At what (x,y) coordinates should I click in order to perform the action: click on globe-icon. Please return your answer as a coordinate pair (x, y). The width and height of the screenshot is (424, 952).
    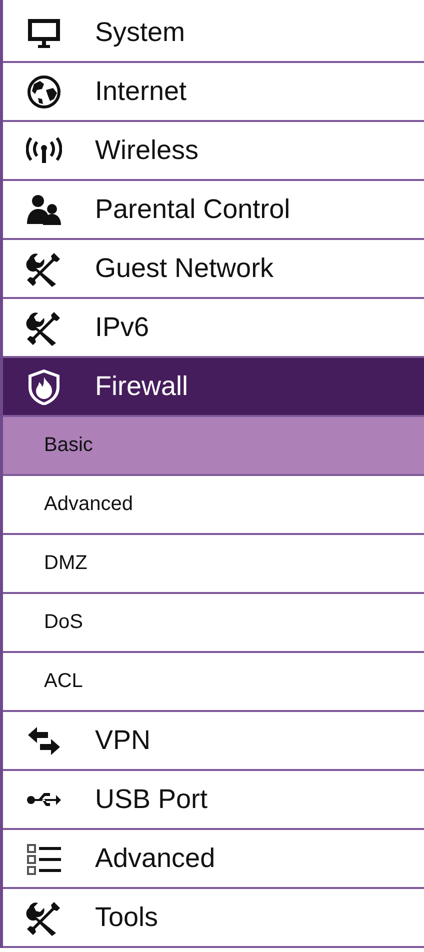
    Looking at the image, I should click on (44, 92).